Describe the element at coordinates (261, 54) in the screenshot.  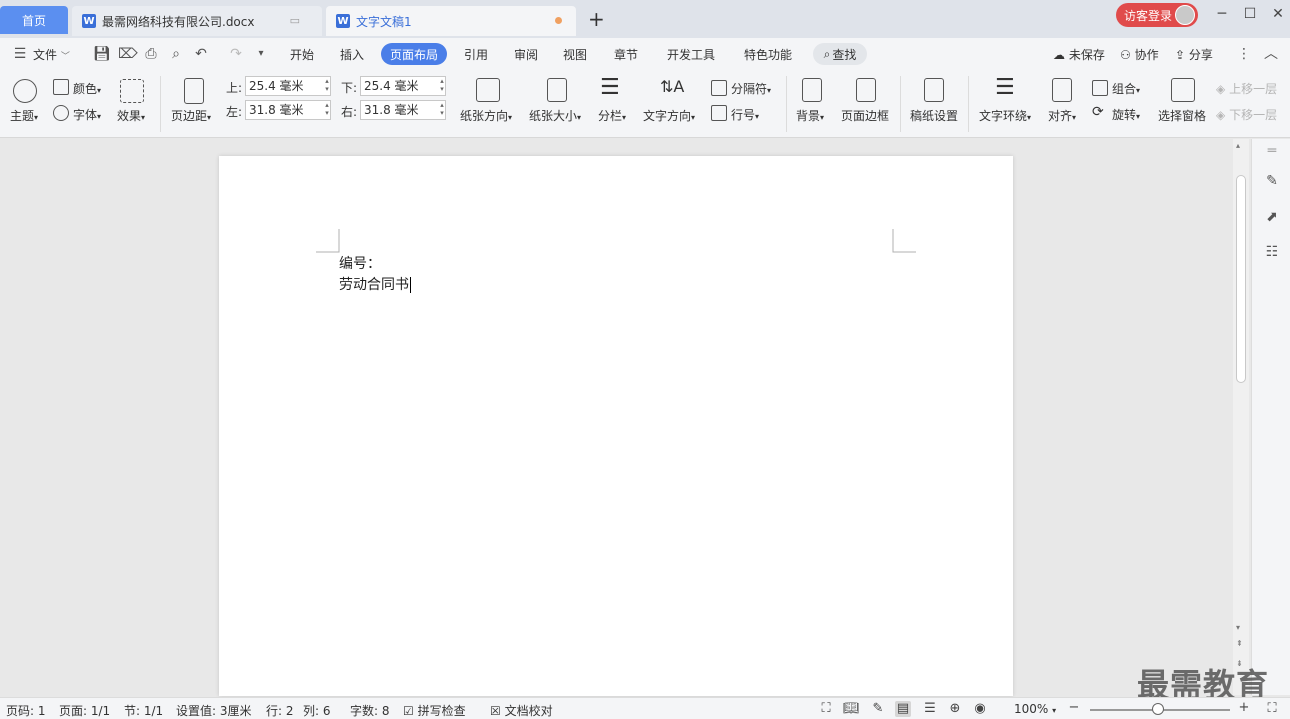
I see `customize-toolbar-icon: ▾` at that location.